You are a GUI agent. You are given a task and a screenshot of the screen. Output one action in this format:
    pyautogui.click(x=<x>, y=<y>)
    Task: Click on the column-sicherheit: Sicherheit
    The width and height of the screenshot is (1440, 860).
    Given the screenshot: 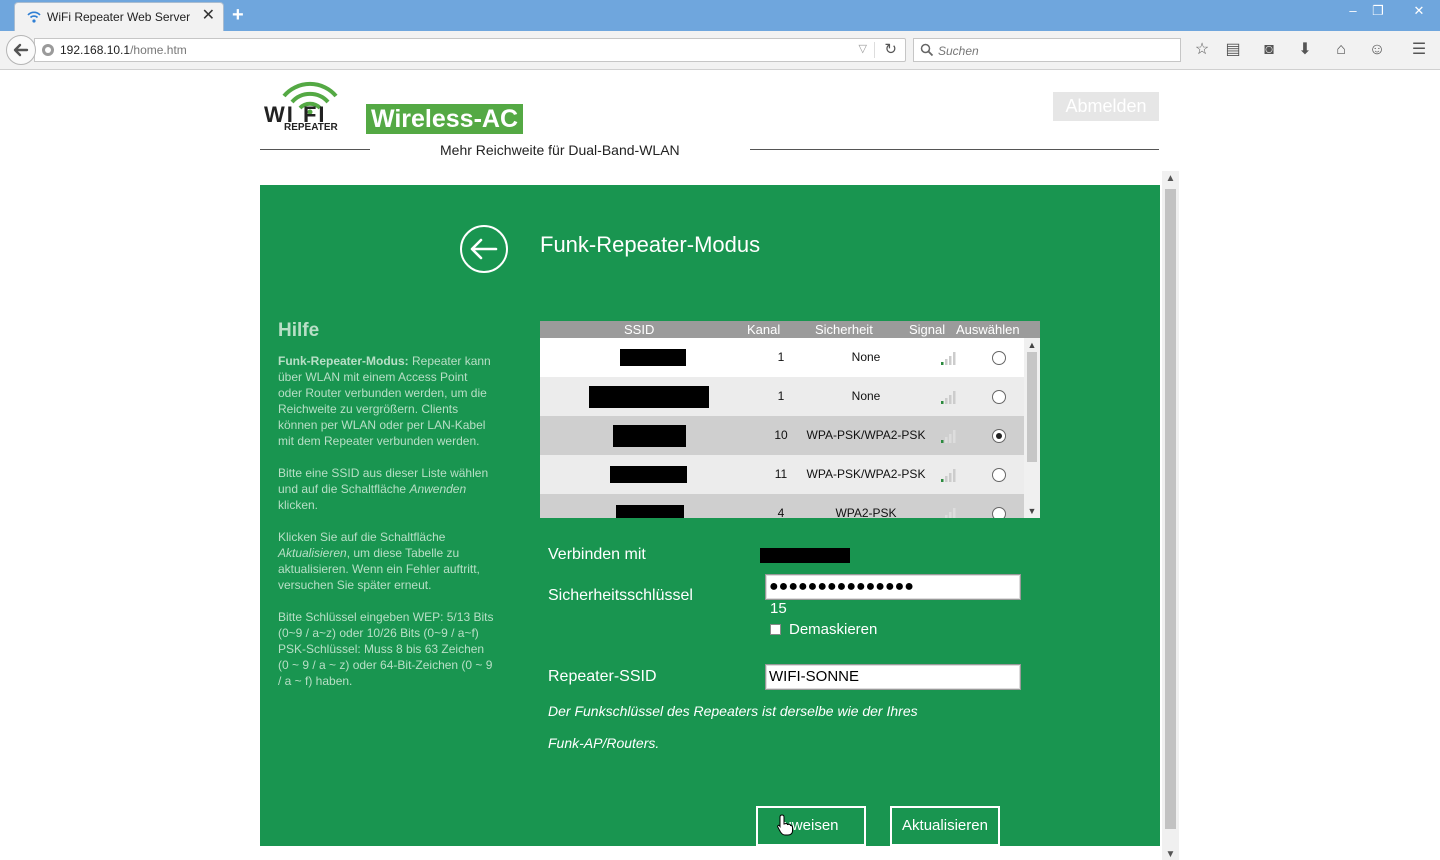 What is the action you would take?
    pyautogui.click(x=844, y=329)
    